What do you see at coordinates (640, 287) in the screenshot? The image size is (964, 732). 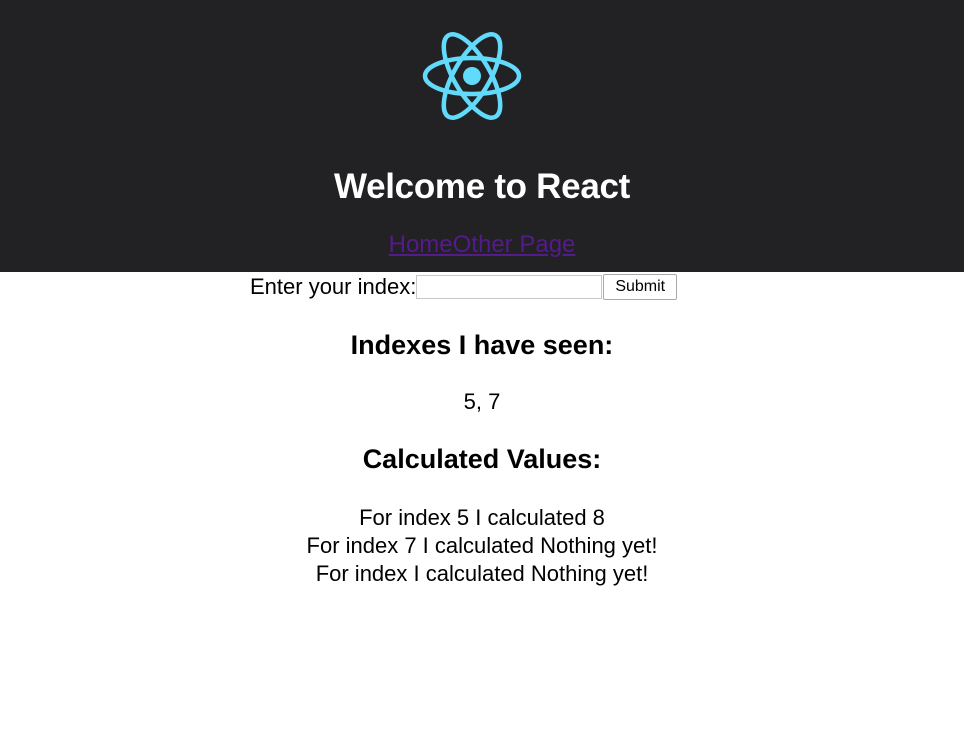 I see `submit-button: Submit` at bounding box center [640, 287].